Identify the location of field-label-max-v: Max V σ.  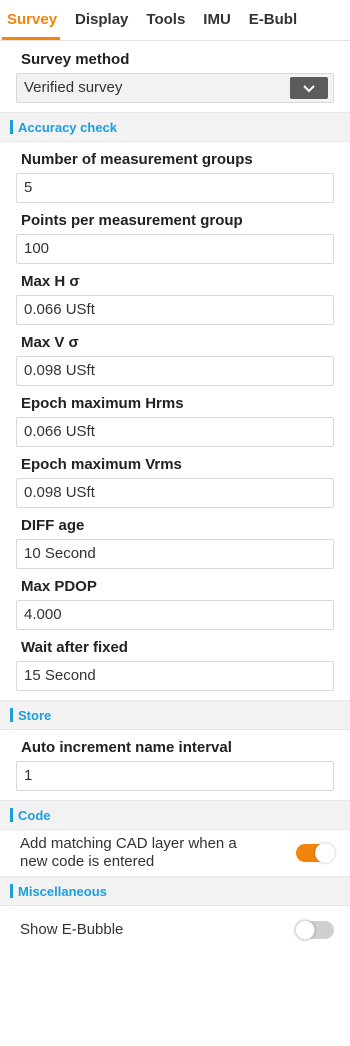
(50, 342).